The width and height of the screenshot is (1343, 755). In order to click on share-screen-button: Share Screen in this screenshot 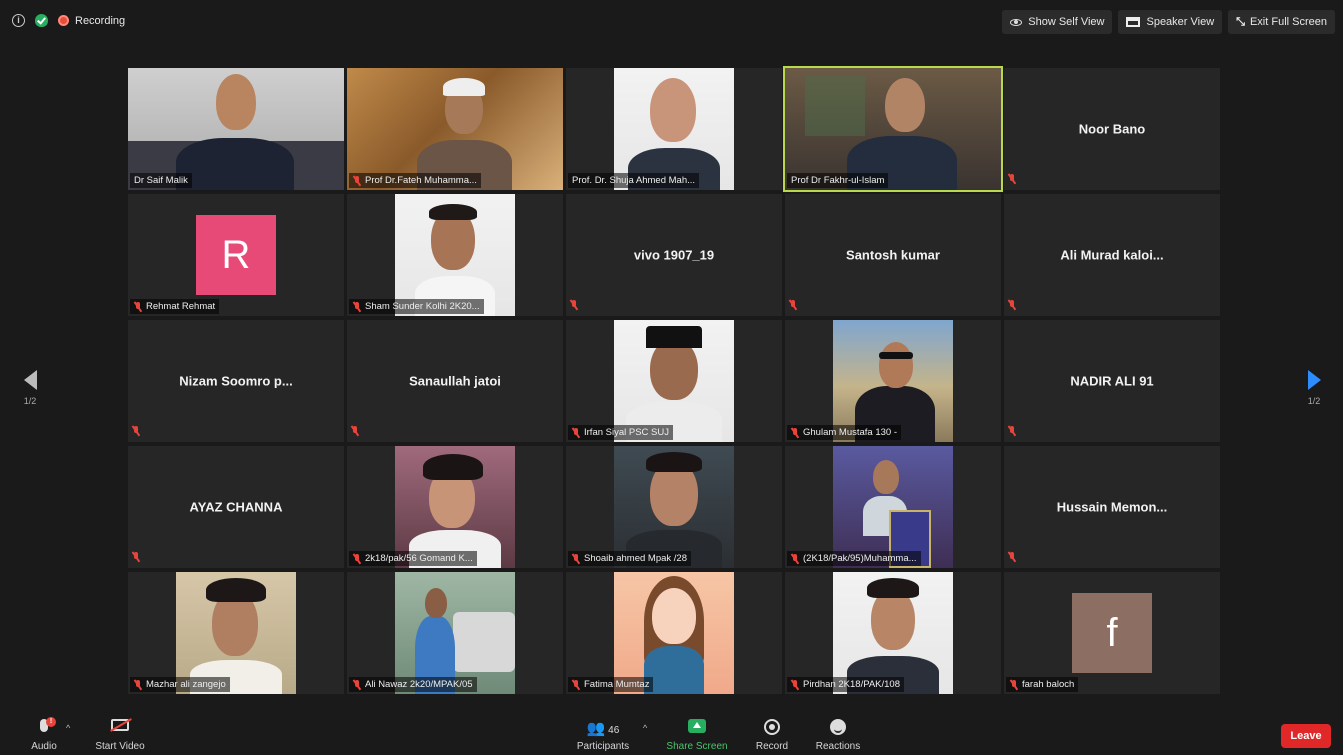, I will do `click(697, 734)`.